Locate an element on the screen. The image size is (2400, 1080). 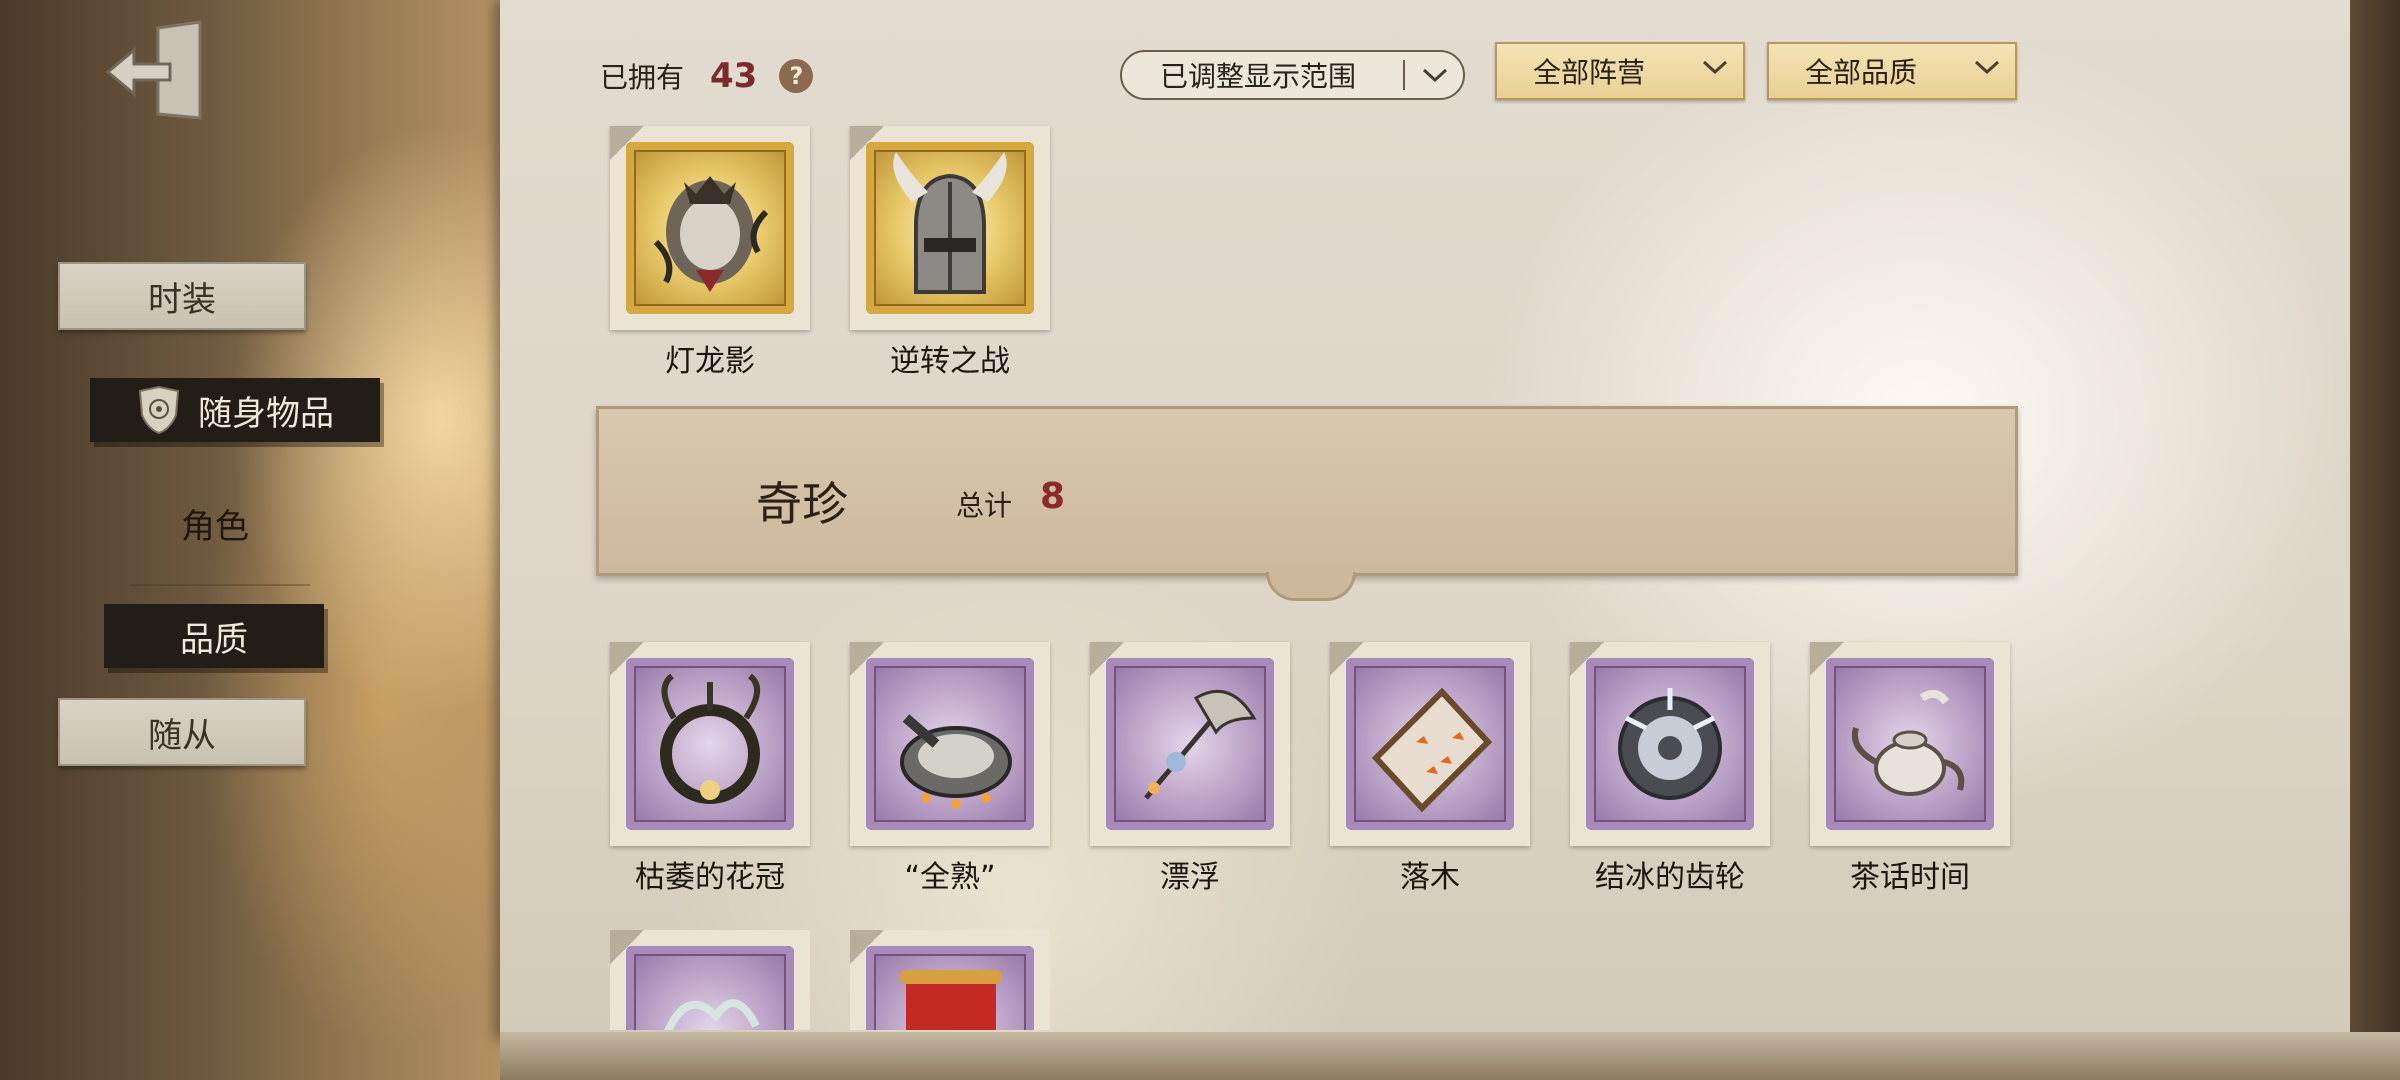
item-name: 灯龙影 is located at coordinates (710, 361).